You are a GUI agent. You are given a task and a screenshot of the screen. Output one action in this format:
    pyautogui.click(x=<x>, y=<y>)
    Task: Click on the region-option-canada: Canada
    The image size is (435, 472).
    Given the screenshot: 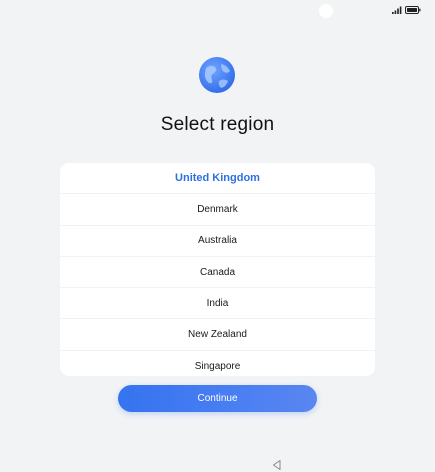 What is the action you would take?
    pyautogui.click(x=217, y=273)
    